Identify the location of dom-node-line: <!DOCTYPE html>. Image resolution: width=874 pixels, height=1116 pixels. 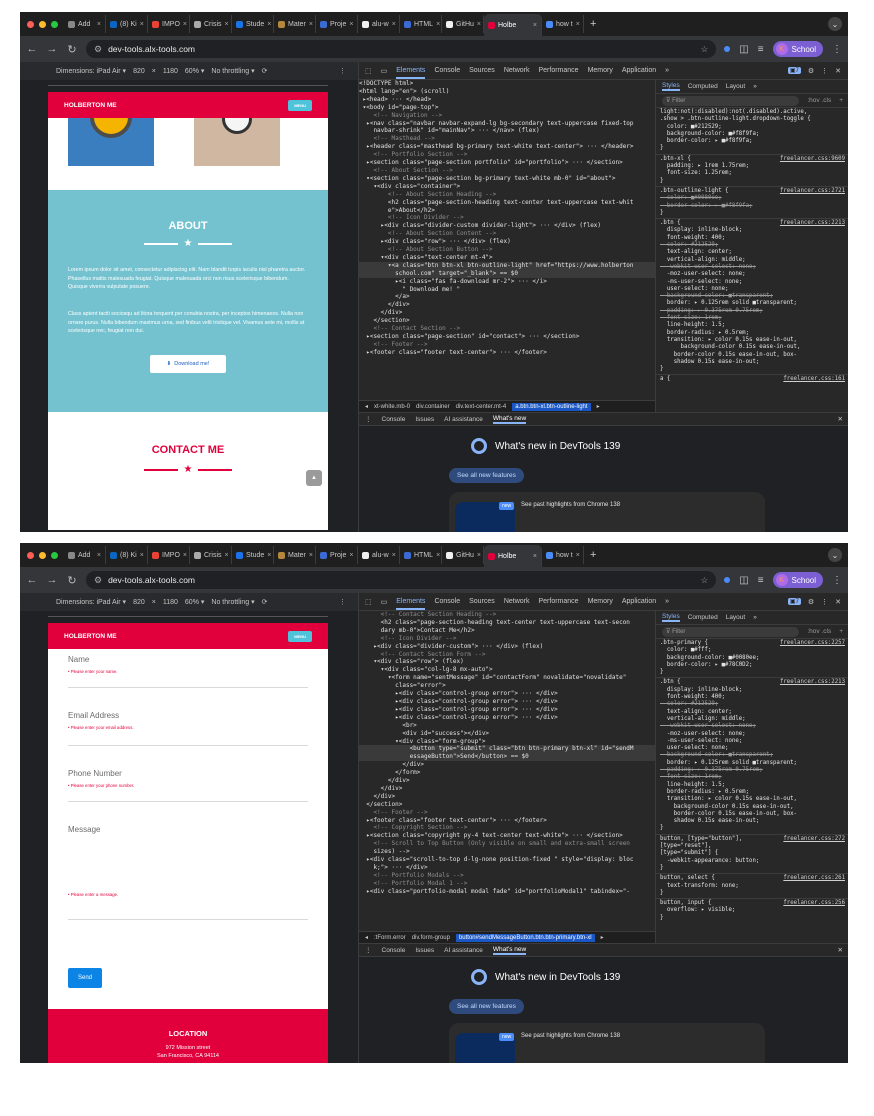
(507, 84).